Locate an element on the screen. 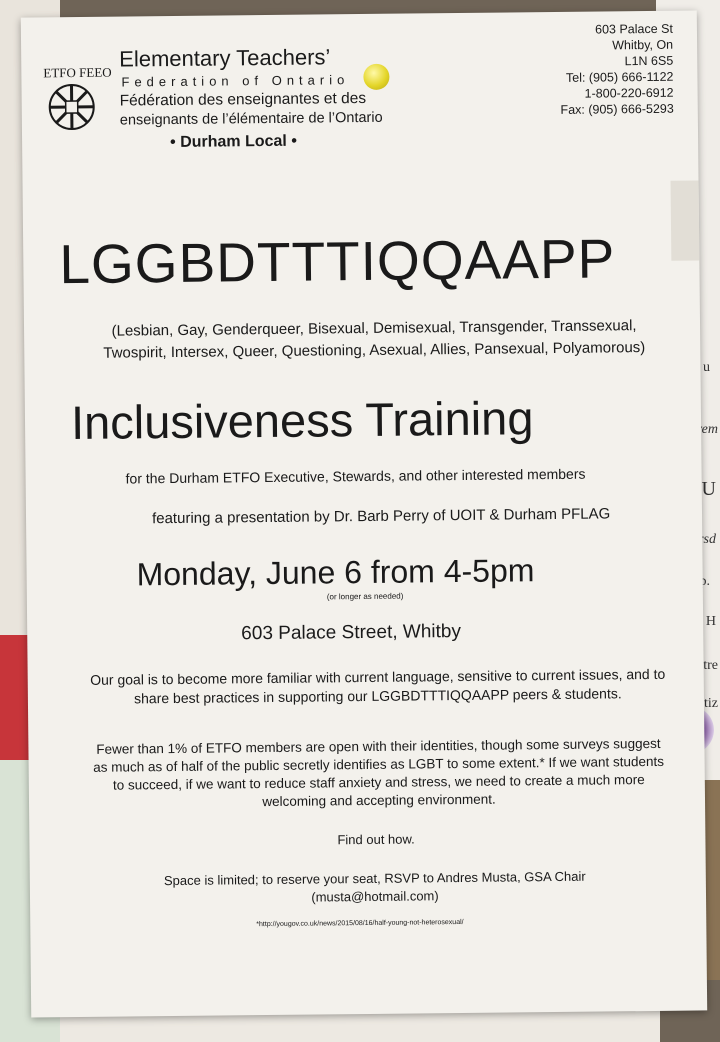 This screenshot has height=1042, width=720. contact-tel: Tel: (905) 666-1122 is located at coordinates (619, 77).